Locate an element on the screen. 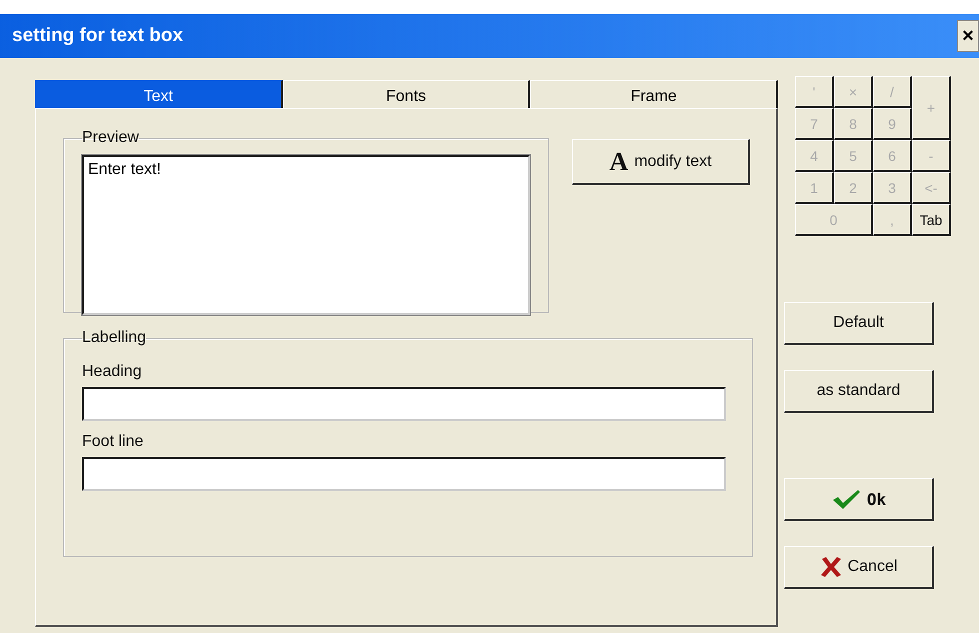  tab: Fonts is located at coordinates (406, 94).